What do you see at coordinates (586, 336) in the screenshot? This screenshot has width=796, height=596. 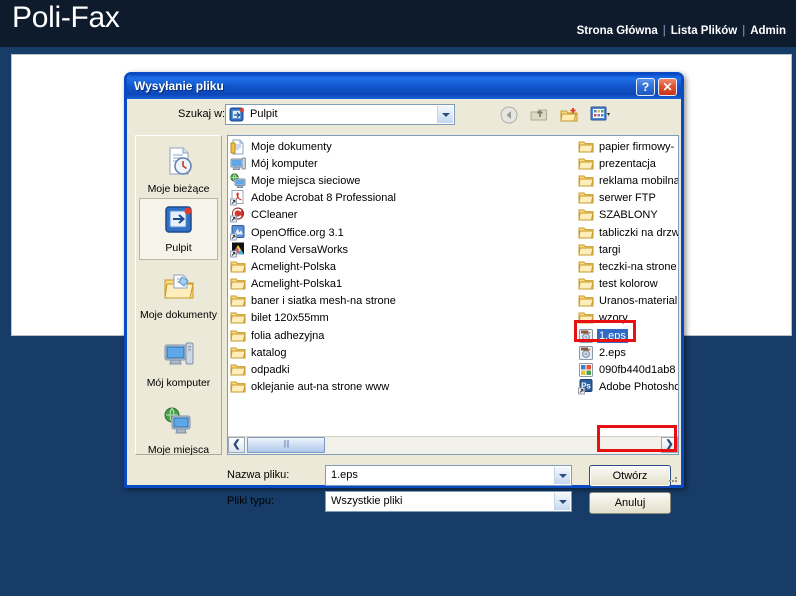 I see `eps-file-icon` at bounding box center [586, 336].